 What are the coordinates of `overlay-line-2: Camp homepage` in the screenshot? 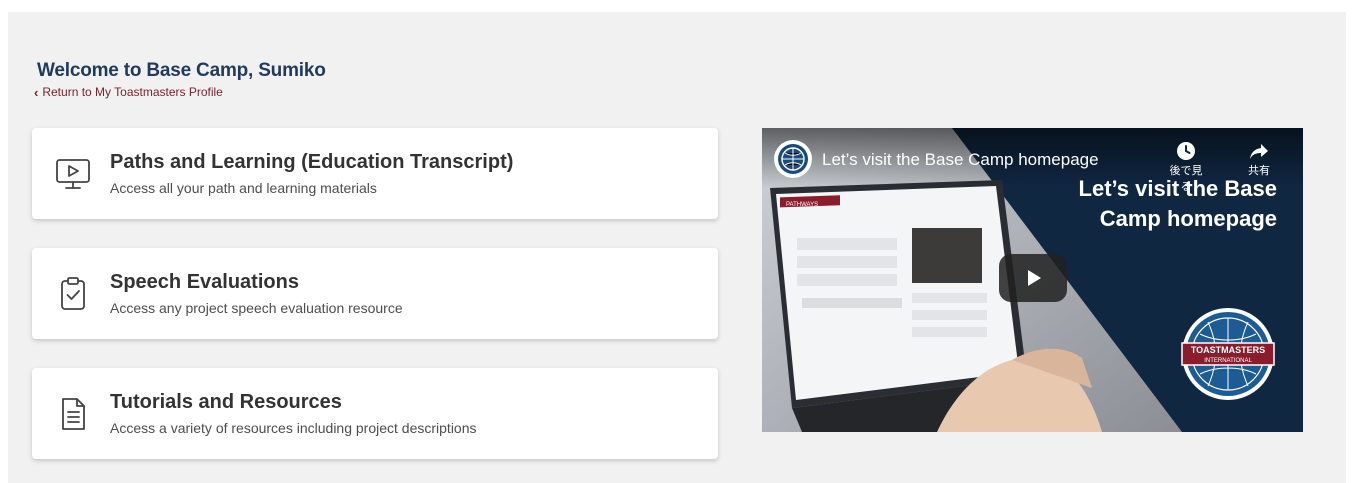 It's located at (1188, 218).